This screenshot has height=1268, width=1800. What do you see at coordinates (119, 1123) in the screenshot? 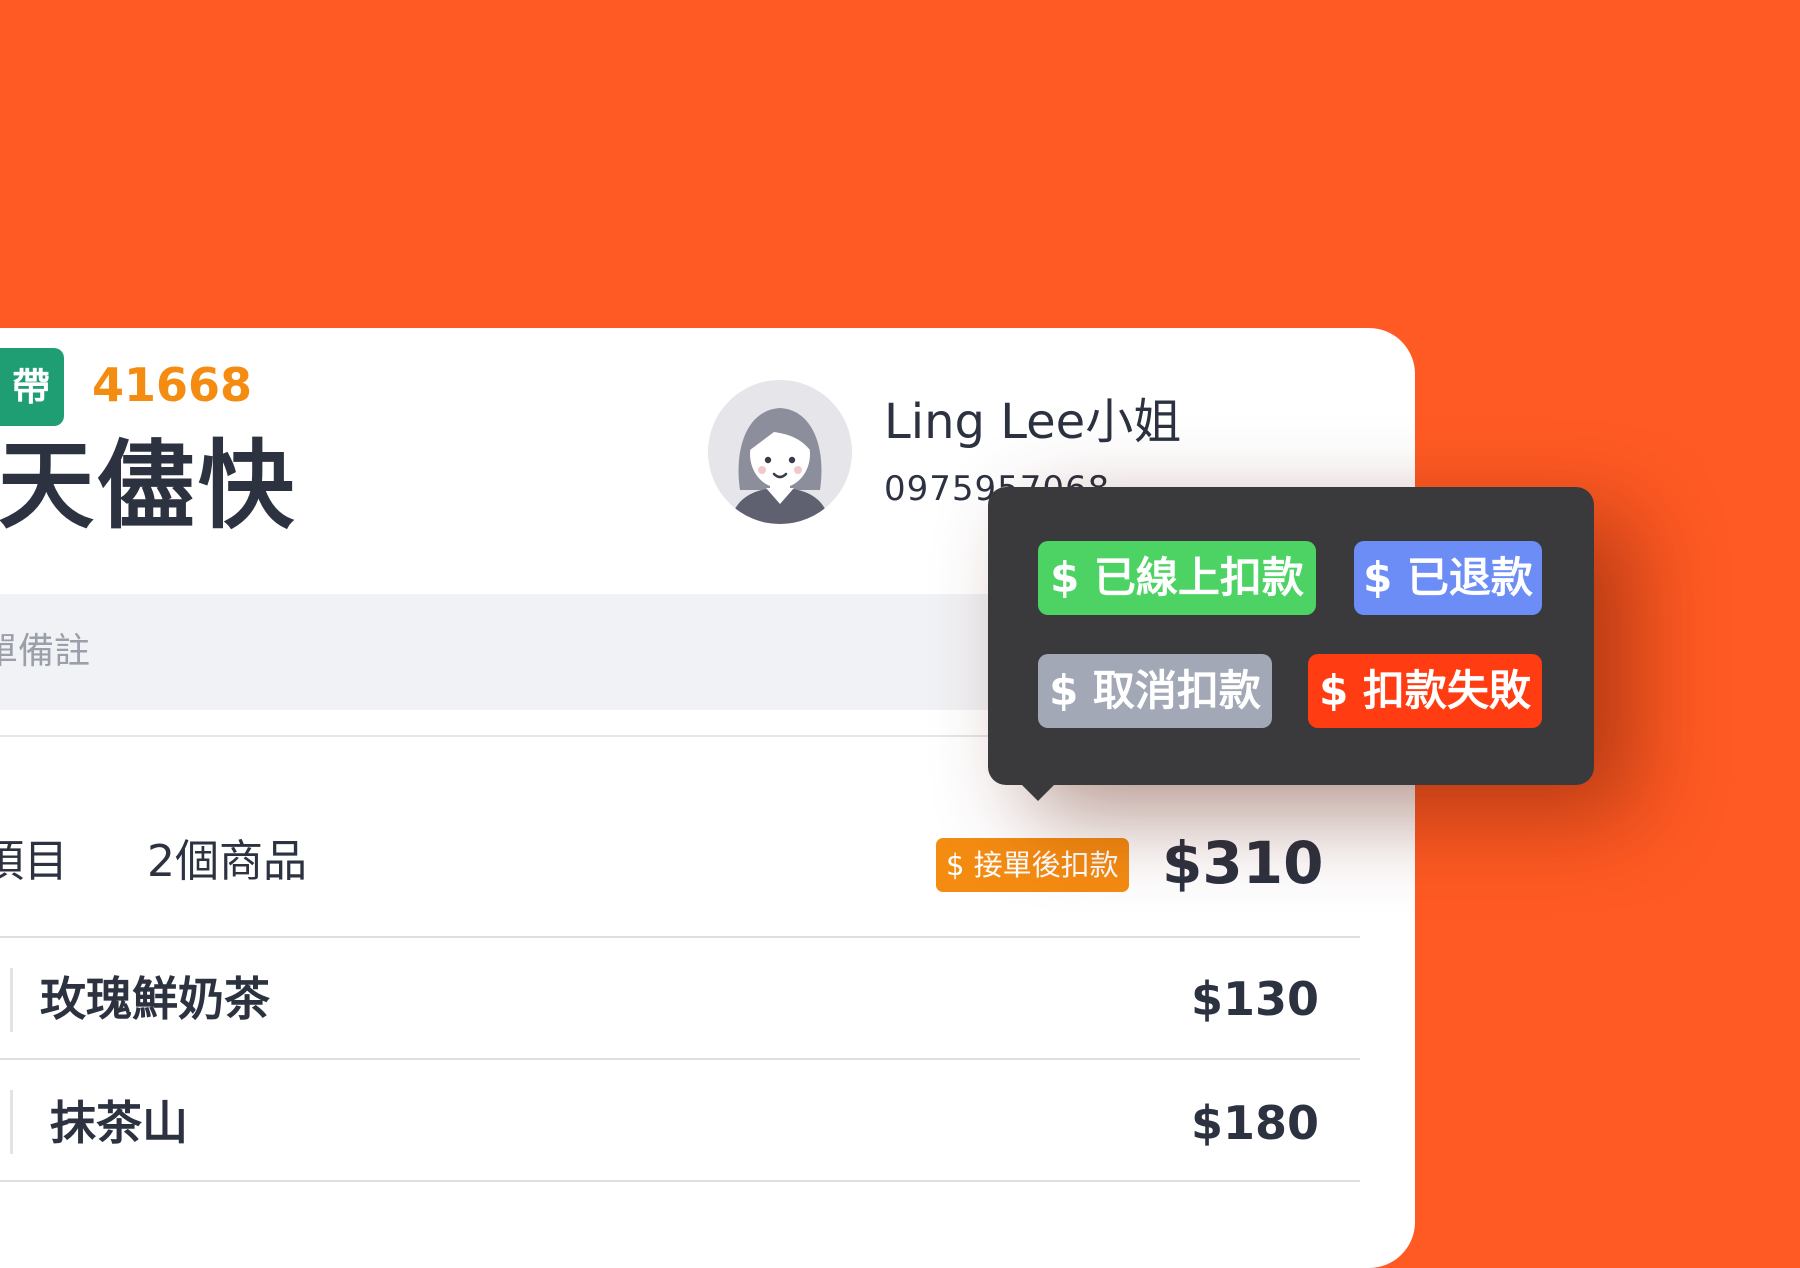
I see `item-name: 抹茶山` at bounding box center [119, 1123].